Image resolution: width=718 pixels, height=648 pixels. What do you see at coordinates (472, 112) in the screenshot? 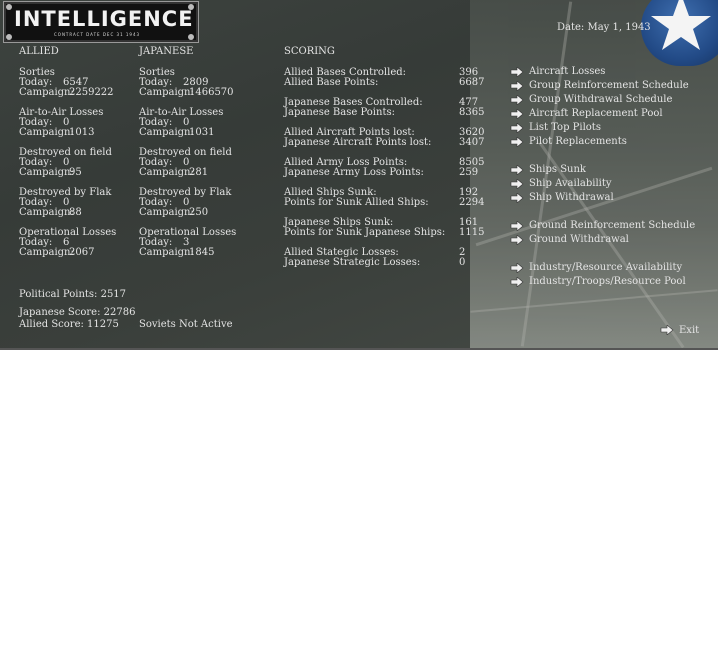
I see `scoring-row-value: 8365` at bounding box center [472, 112].